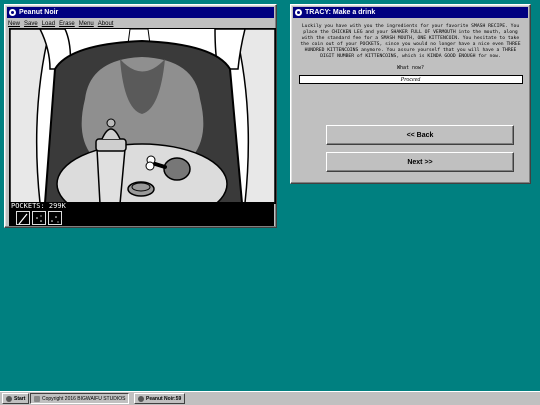  What do you see at coordinates (84, 398) in the screenshot?
I see `copyright-label: Copyright 2016 BIGWAIFU STUDIOS` at bounding box center [84, 398].